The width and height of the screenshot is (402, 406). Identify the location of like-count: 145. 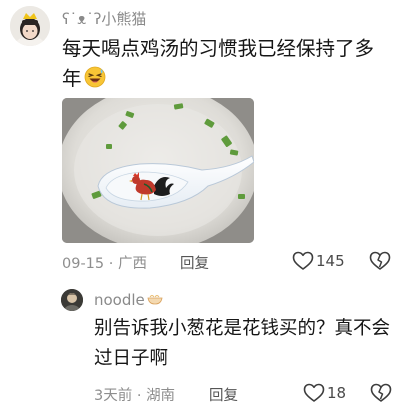
(330, 261).